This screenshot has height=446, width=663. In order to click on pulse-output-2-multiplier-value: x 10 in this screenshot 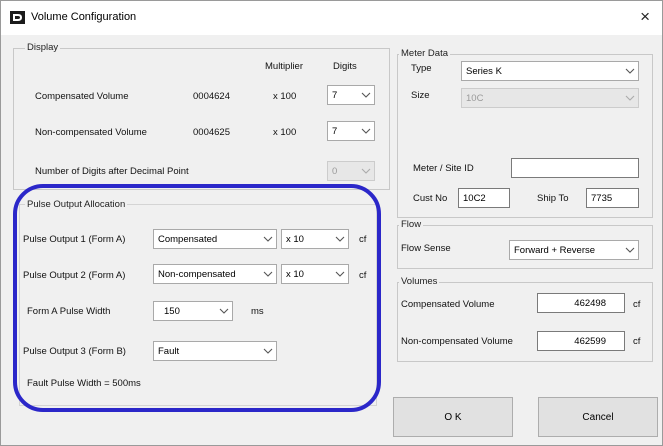, I will do `click(295, 274)`.